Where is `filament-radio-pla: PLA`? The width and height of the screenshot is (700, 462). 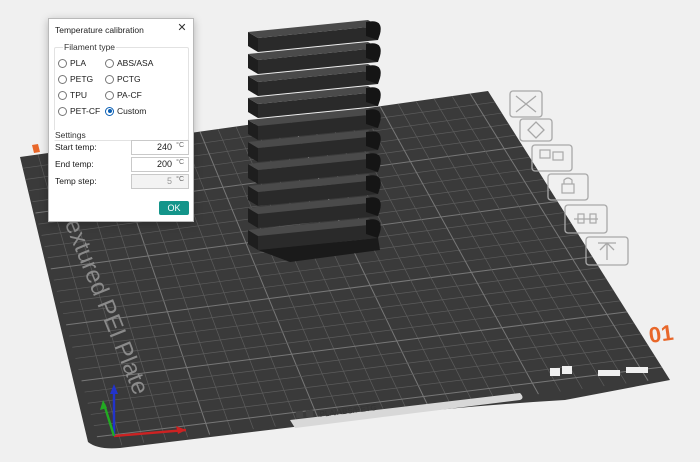
filament-radio-pla: PLA is located at coordinates (72, 63).